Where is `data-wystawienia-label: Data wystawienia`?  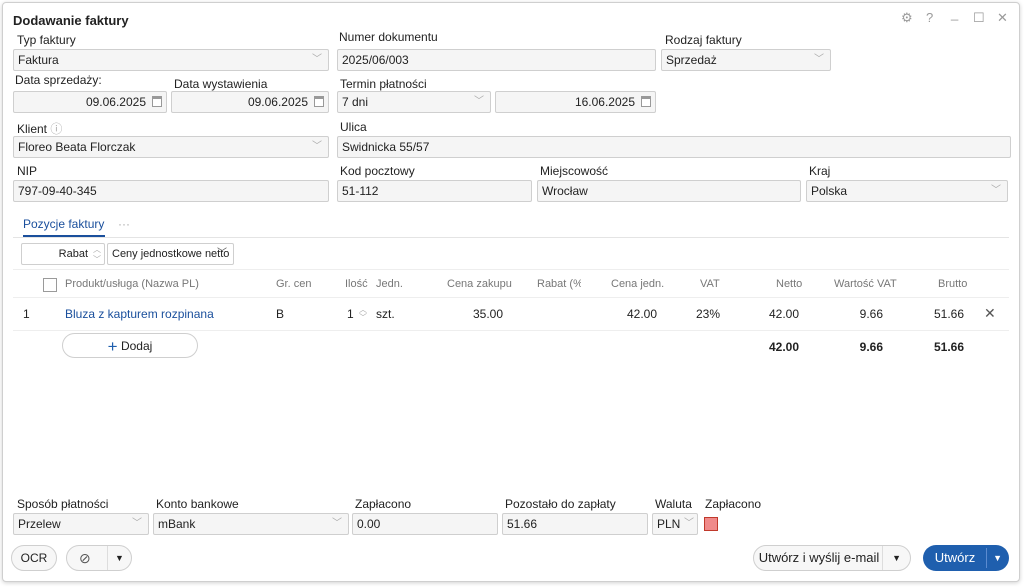
data-wystawienia-label: Data wystawienia is located at coordinates (221, 84).